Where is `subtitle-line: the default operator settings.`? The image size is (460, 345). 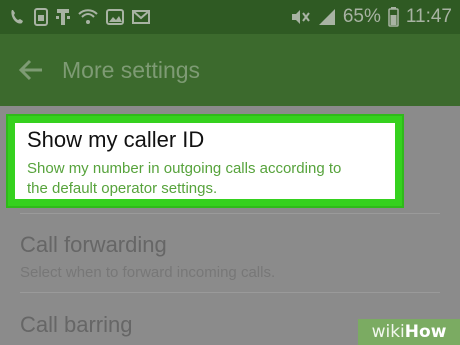
subtitle-line: the default operator settings. is located at coordinates (122, 188).